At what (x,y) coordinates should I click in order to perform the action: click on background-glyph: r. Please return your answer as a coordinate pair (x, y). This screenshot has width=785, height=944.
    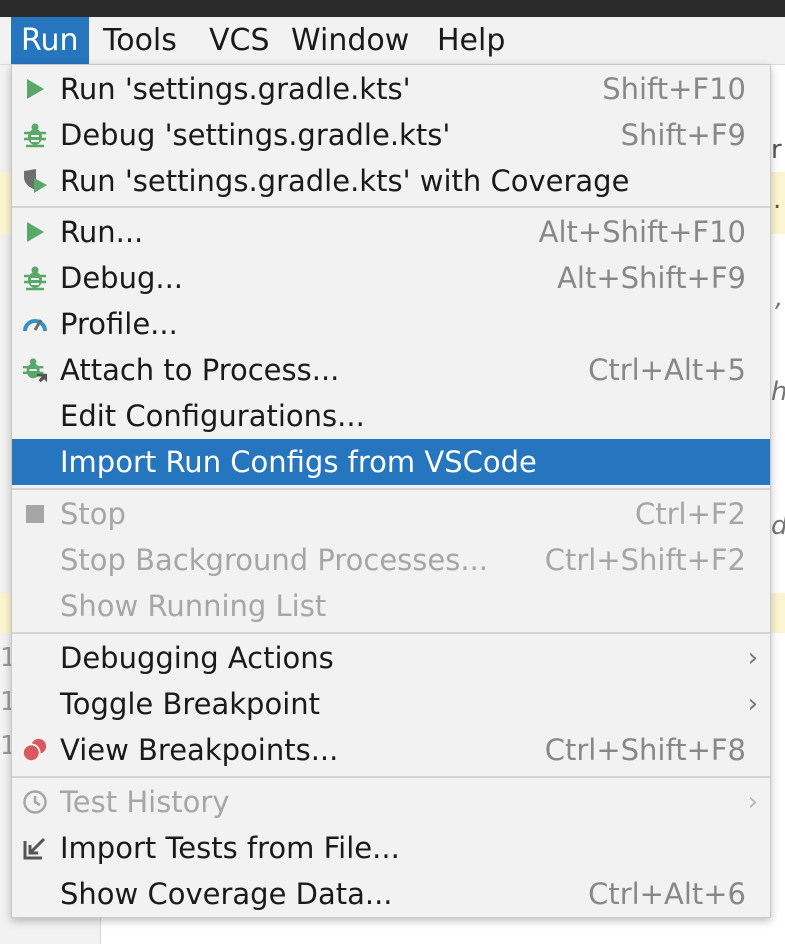
    Looking at the image, I should click on (776, 150).